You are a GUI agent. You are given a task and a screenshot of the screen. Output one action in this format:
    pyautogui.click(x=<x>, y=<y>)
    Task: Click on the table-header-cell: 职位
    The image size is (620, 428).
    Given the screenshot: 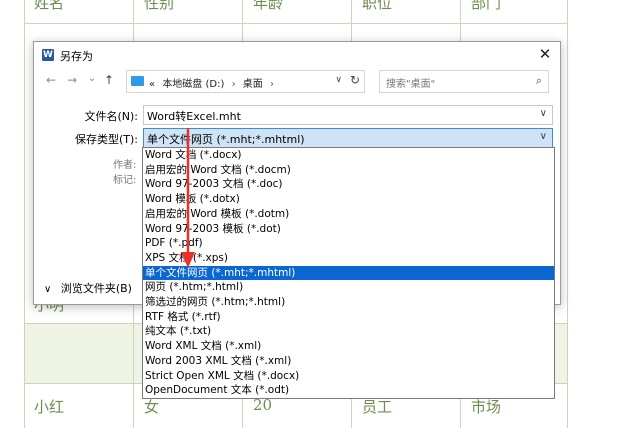 What is the action you would take?
    pyautogui.click(x=377, y=6)
    